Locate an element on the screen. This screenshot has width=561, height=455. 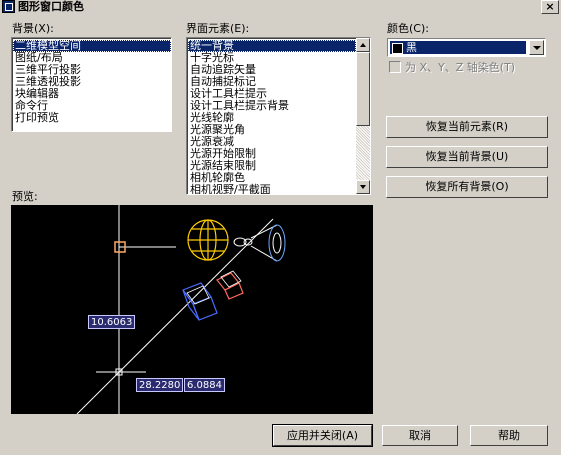
element-label: 界面元素(E): is located at coordinates (218, 28).